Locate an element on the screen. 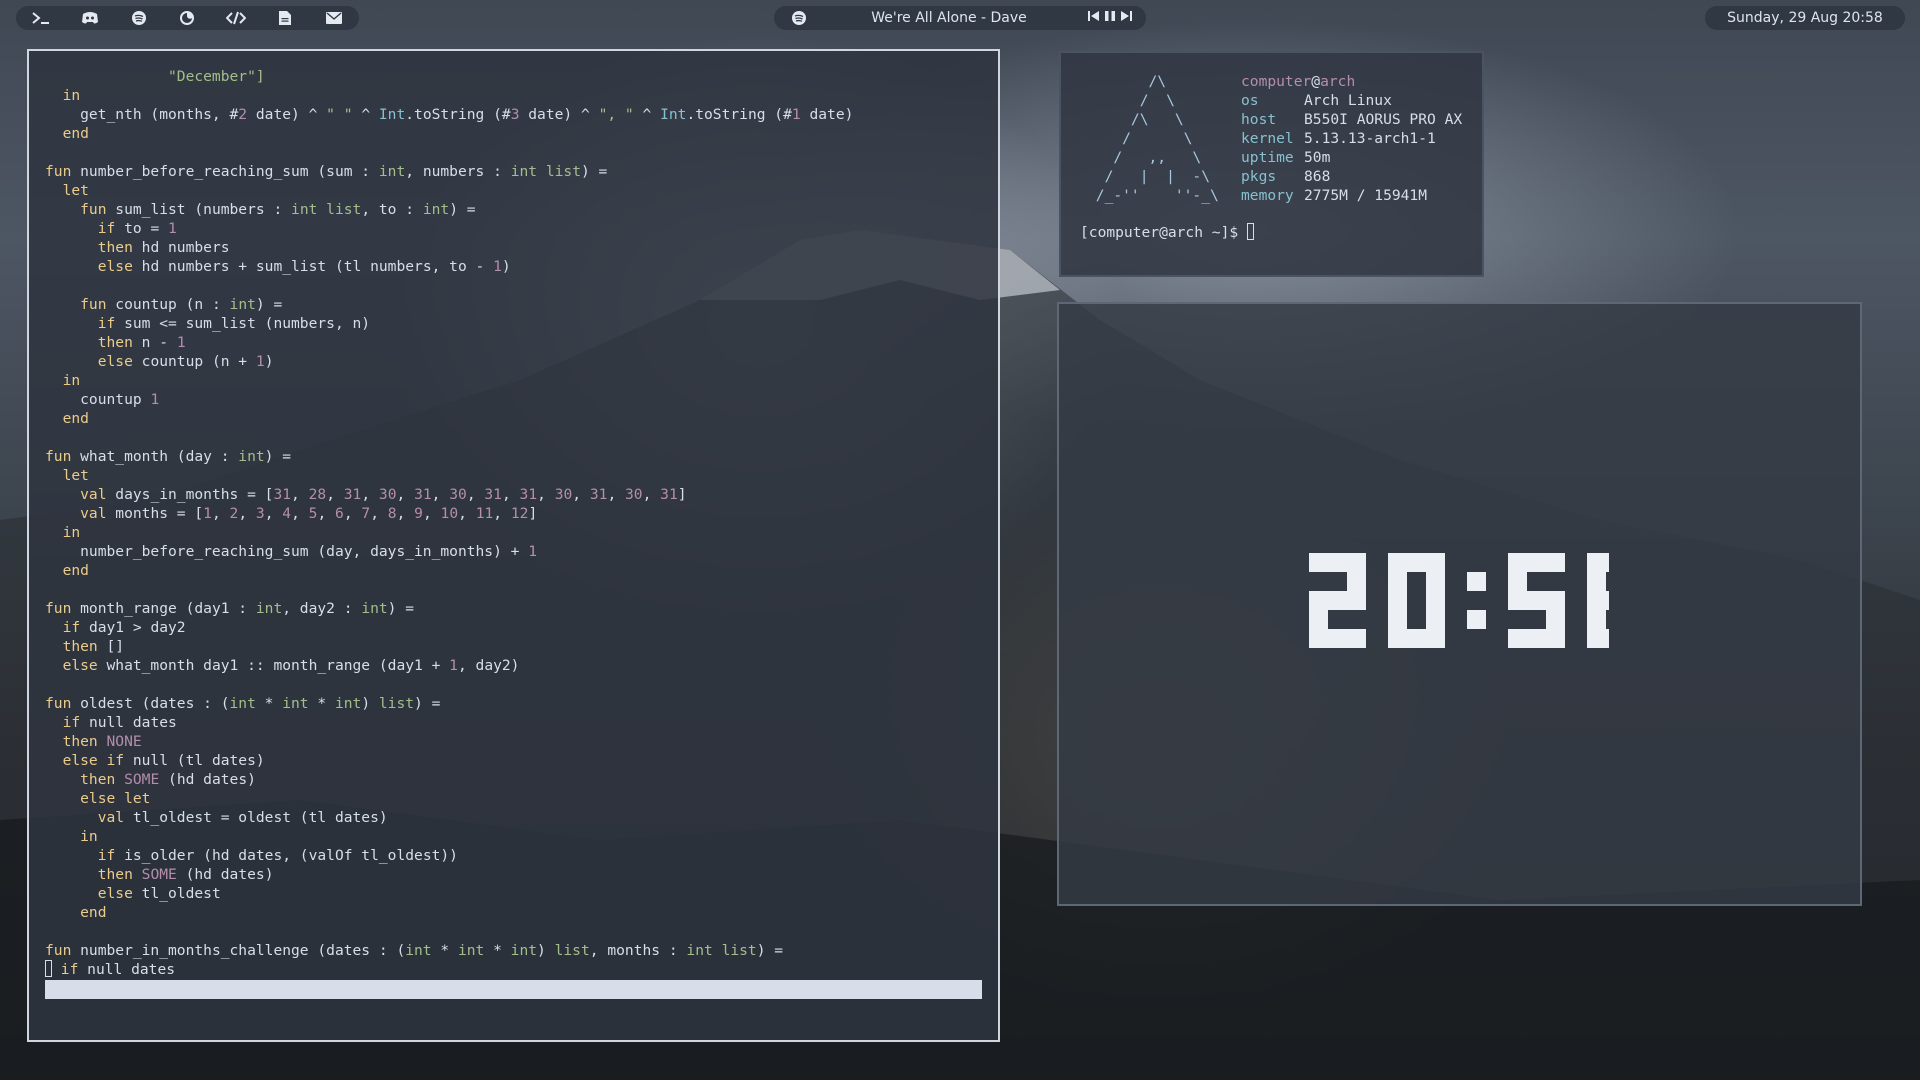  discord-icon is located at coordinates (90, 18).